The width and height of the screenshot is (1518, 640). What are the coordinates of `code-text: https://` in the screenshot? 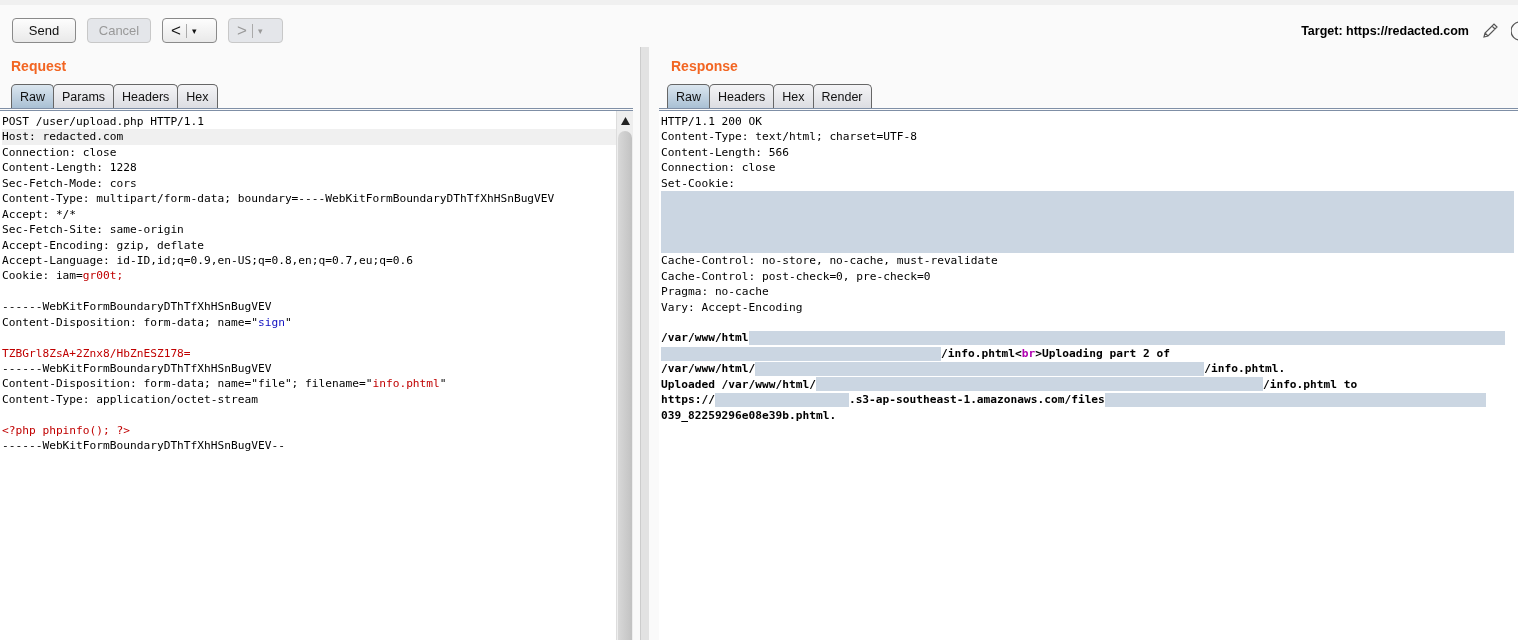 It's located at (688, 400).